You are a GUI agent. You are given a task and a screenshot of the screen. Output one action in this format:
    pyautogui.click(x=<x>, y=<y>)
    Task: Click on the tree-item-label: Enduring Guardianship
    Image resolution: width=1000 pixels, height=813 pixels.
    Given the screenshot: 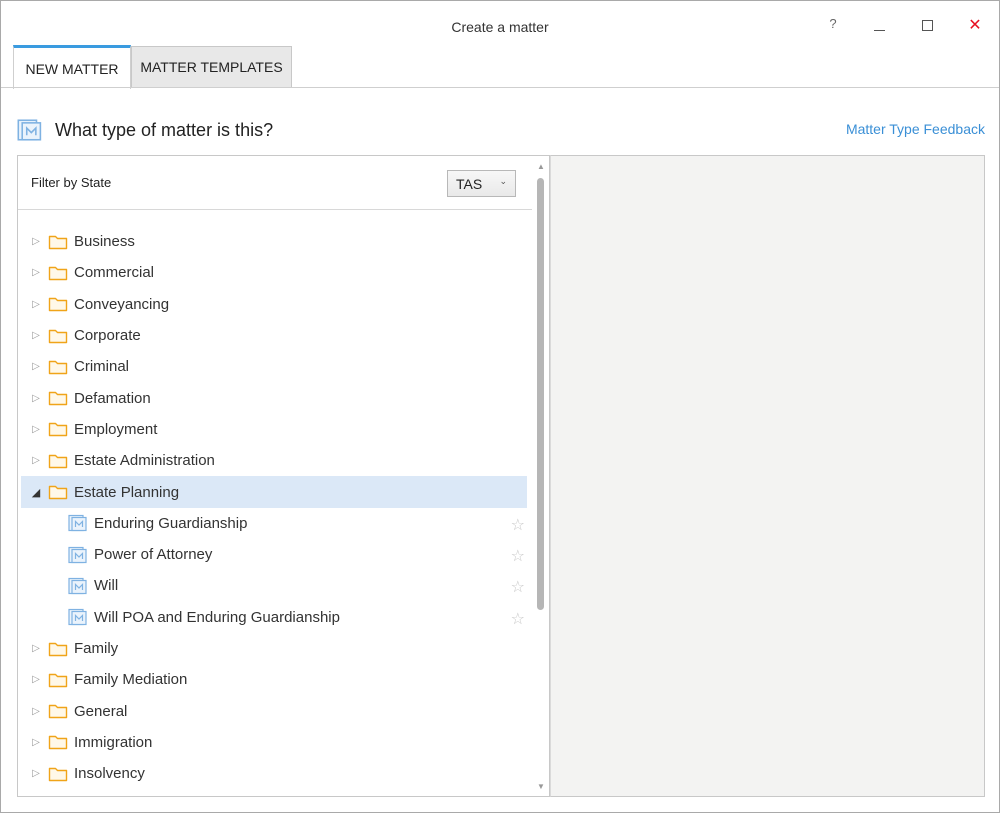 What is the action you would take?
    pyautogui.click(x=171, y=523)
    